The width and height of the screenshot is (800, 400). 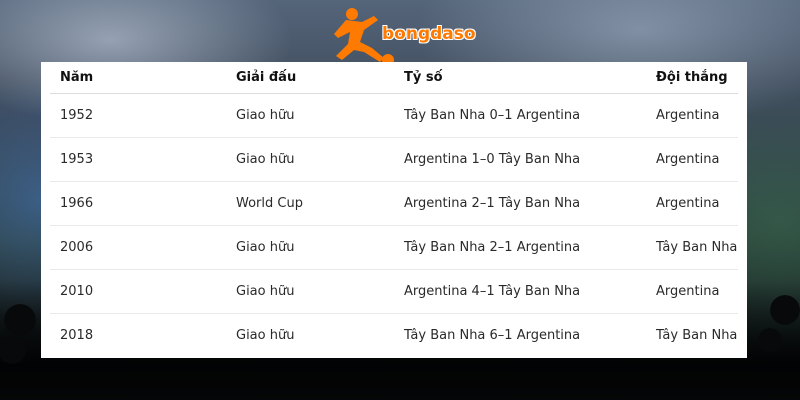 I want to click on column-header-winner: Đội thắng, so click(x=692, y=78).